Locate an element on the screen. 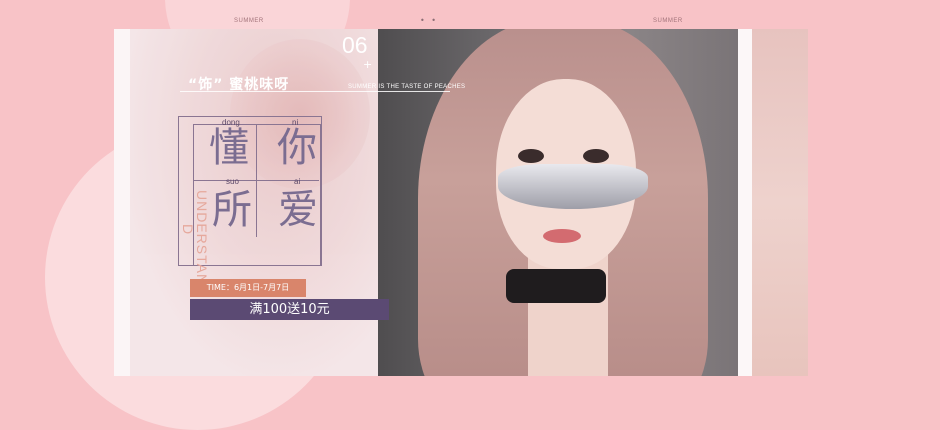  promo-time-badge: TIME：6月1日-7月7日 is located at coordinates (248, 288).